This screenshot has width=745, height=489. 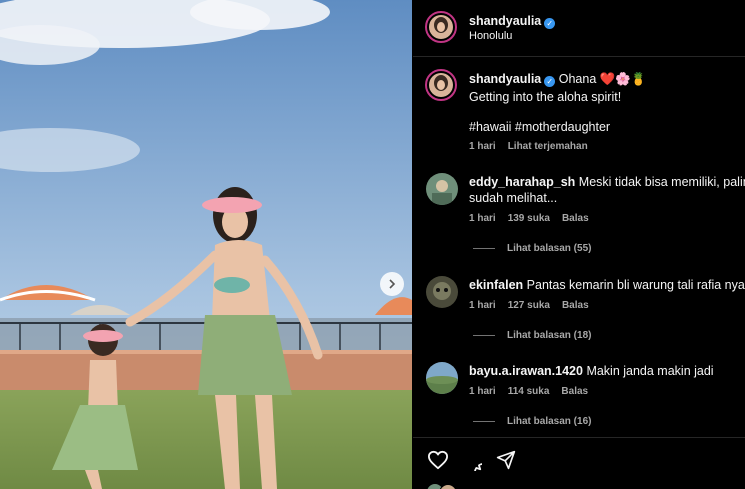 What do you see at coordinates (505, 21) in the screenshot?
I see `header-username: shandyaulia` at bounding box center [505, 21].